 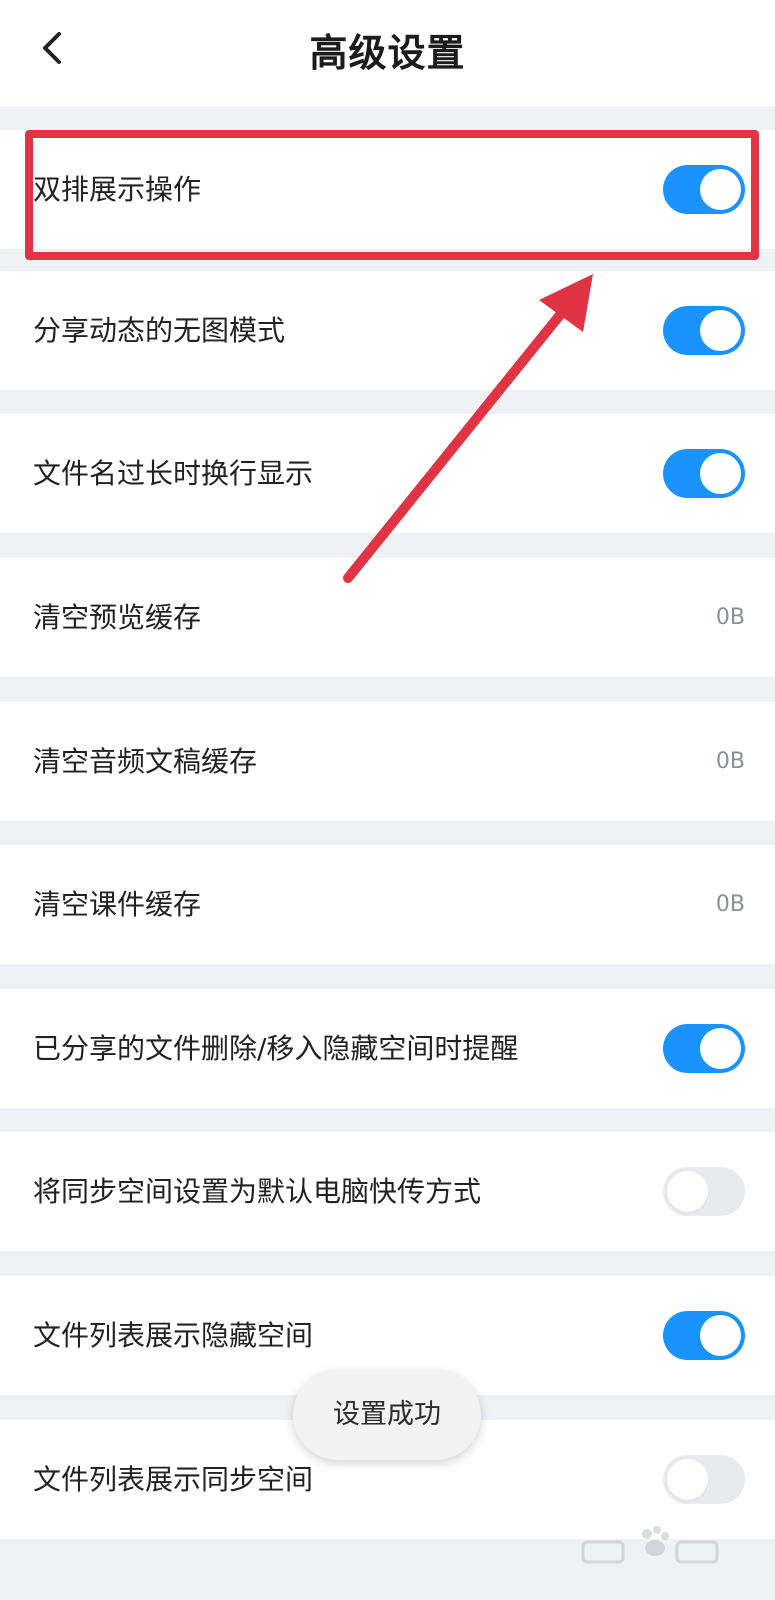 What do you see at coordinates (257, 1191) in the screenshot?
I see `setting-label: 将同步空间设置为默认电脑快传方式` at bounding box center [257, 1191].